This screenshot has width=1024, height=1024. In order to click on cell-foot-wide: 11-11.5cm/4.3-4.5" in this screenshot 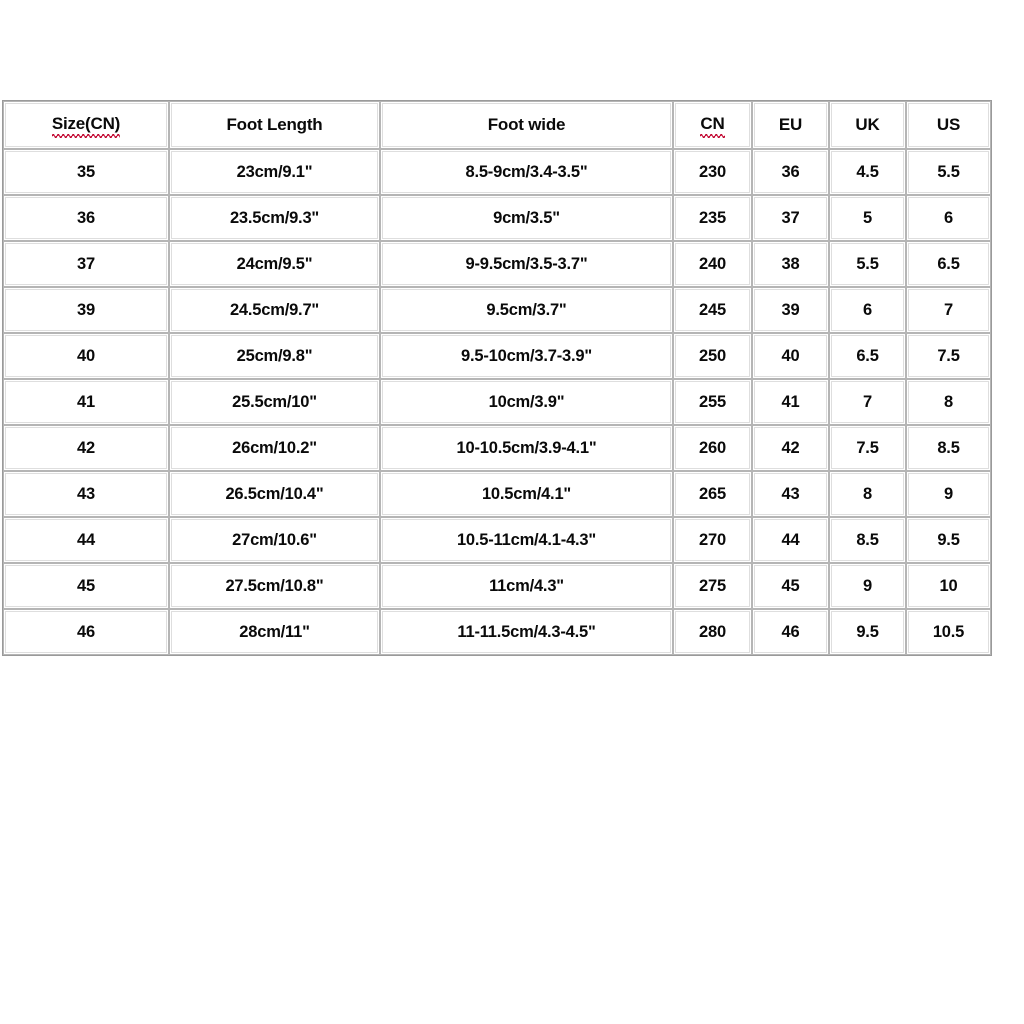, I will do `click(526, 632)`.